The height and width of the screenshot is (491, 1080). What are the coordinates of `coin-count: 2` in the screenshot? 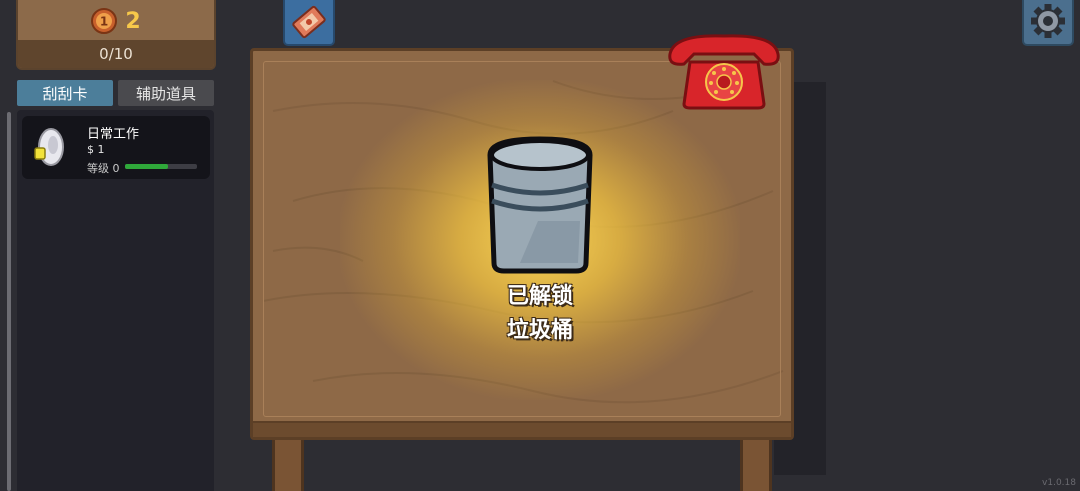 It's located at (133, 21).